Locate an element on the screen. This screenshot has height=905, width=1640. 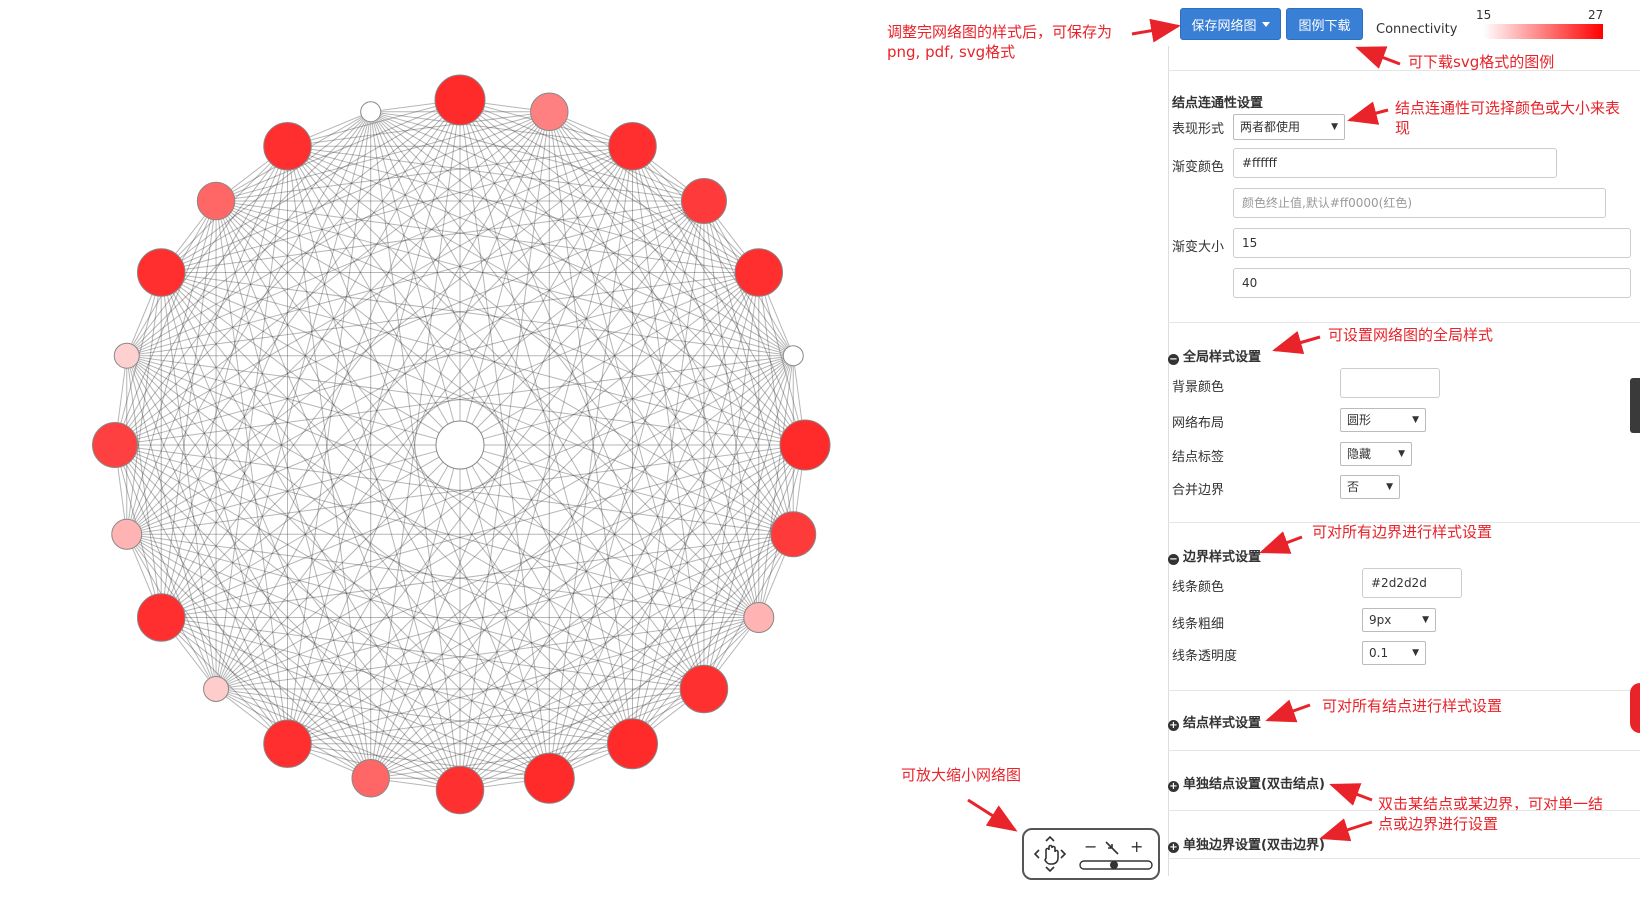
network-node-center is located at coordinates (460, 445).